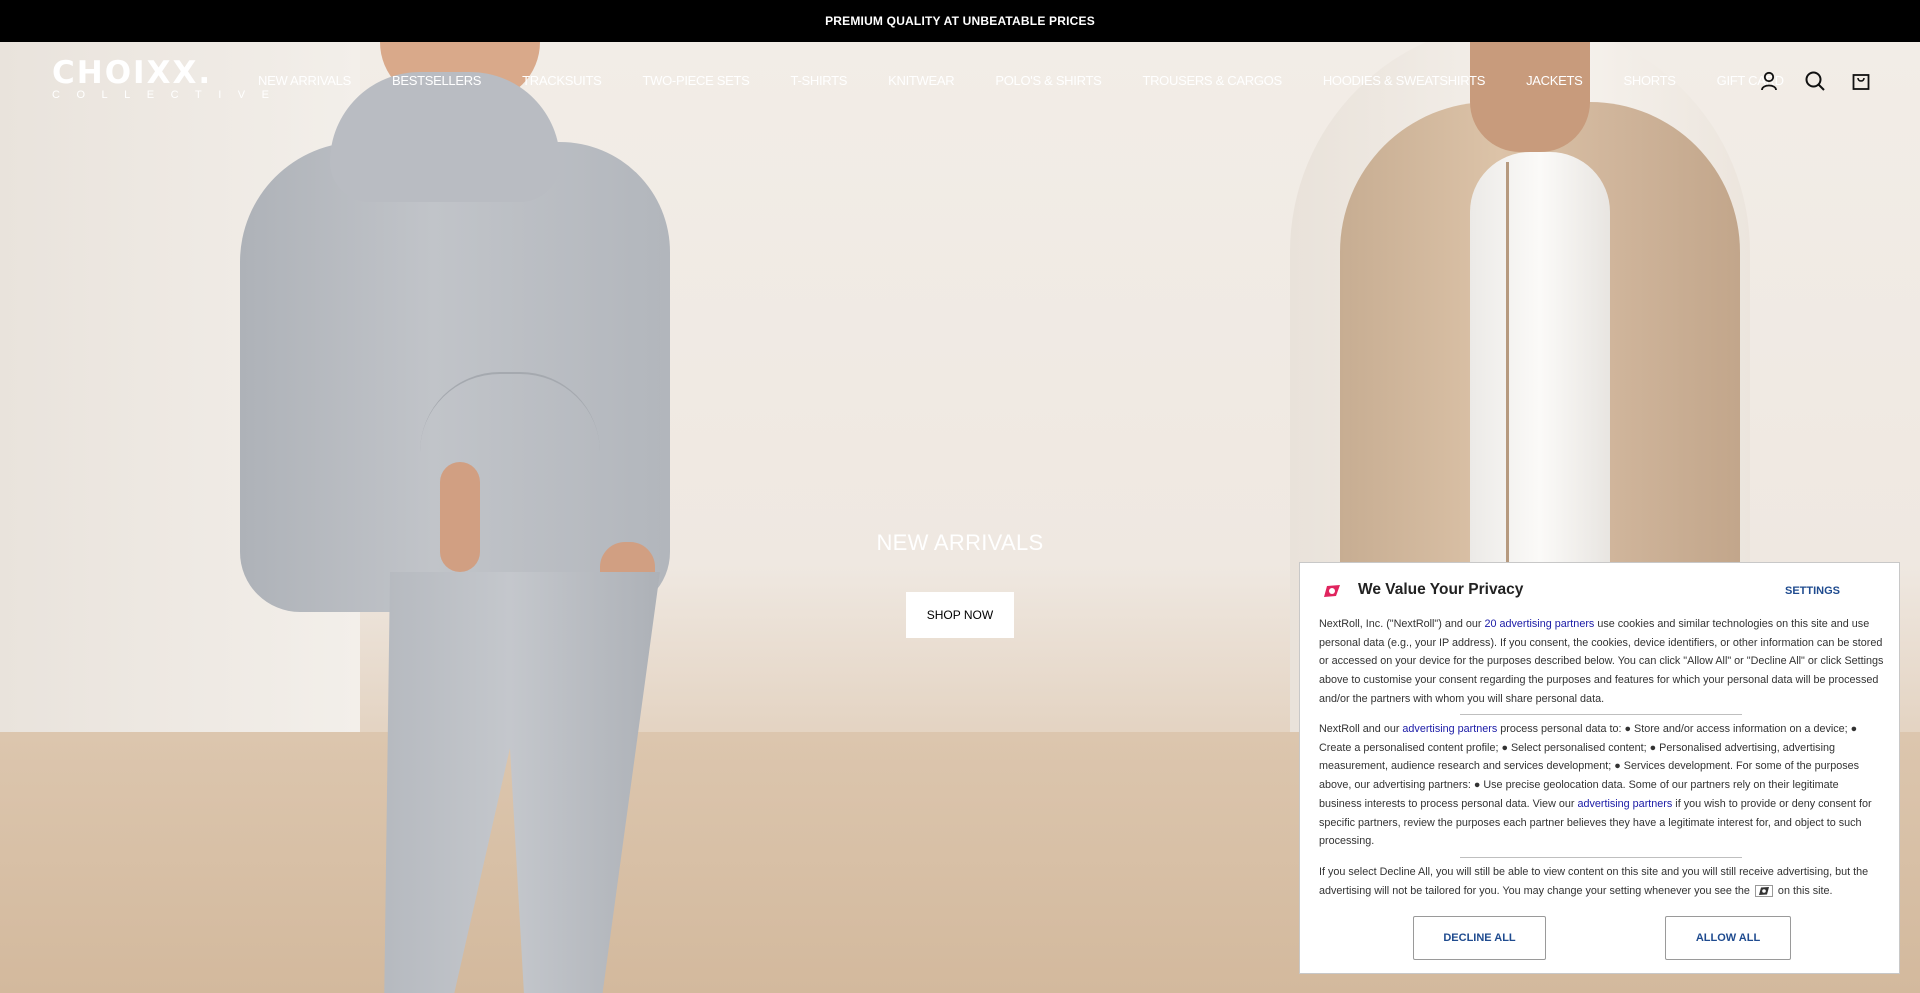 Image resolution: width=1920 pixels, height=993 pixels. I want to click on nextroll-settings-icon, so click(1763, 890).